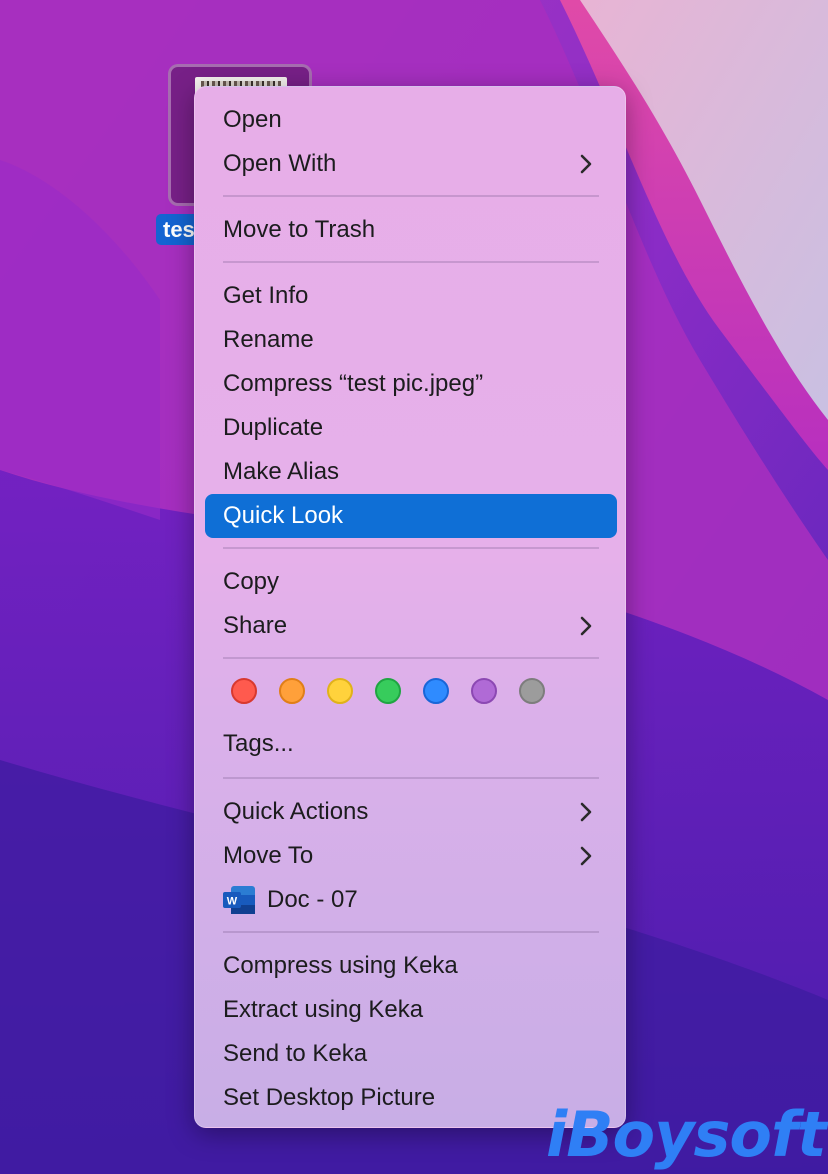 This screenshot has height=1174, width=828. What do you see at coordinates (411, 1054) in the screenshot?
I see `menu-item-send-keka: Send to Keka` at bounding box center [411, 1054].